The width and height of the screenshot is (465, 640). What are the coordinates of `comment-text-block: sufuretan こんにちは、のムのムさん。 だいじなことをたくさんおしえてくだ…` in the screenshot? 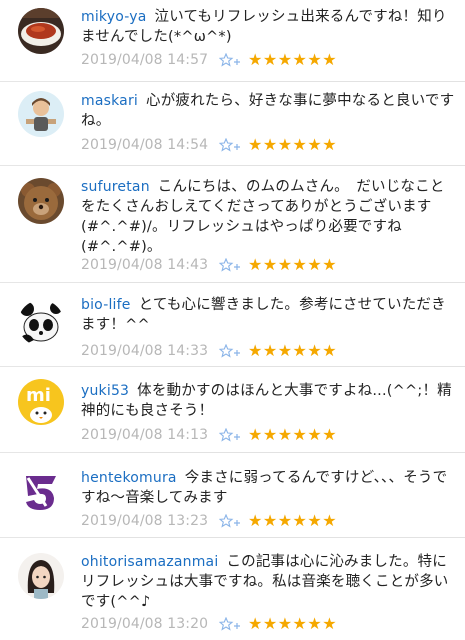 It's located at (268, 217).